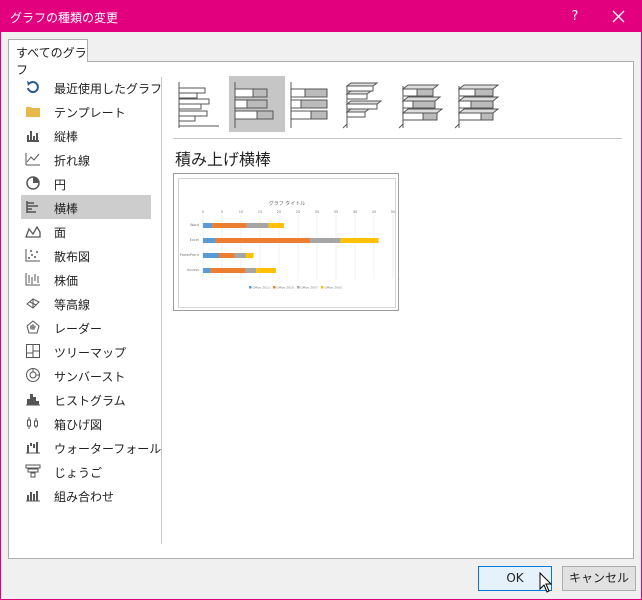  Describe the element at coordinates (86, 231) in the screenshot. I see `sidebar-item-area-chart: 面` at that location.